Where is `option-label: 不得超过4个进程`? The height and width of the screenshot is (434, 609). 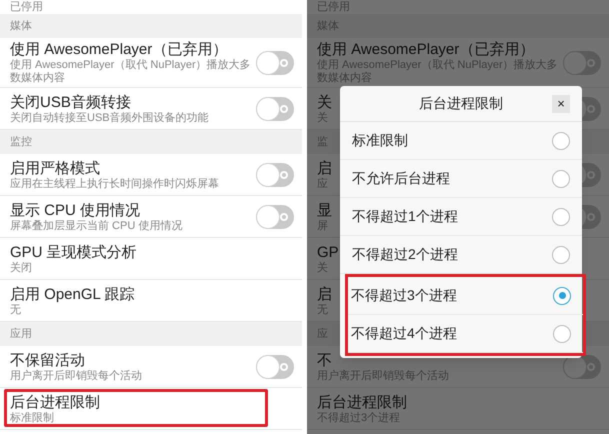 option-label: 不得超过4个进程 is located at coordinates (452, 333).